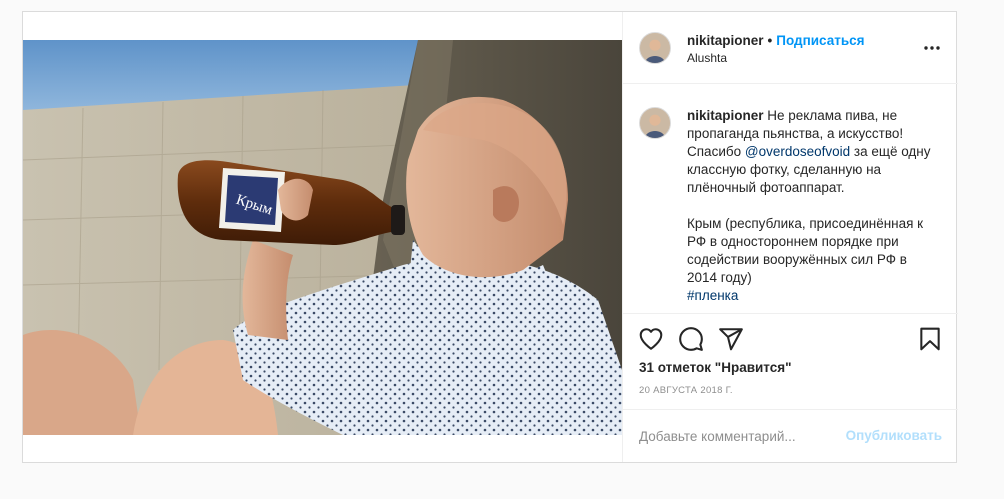 The width and height of the screenshot is (1004, 499). Describe the element at coordinates (655, 123) in the screenshot. I see `caption-avatar` at that location.